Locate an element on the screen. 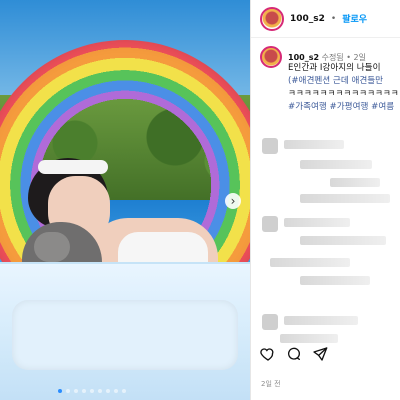 The image size is (400, 400). chevron-right-icon: › is located at coordinates (233, 201).